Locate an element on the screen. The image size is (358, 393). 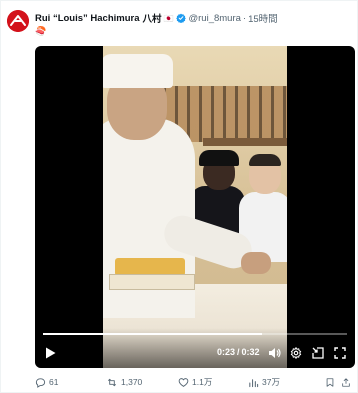
volume-icon is located at coordinates (274, 353).